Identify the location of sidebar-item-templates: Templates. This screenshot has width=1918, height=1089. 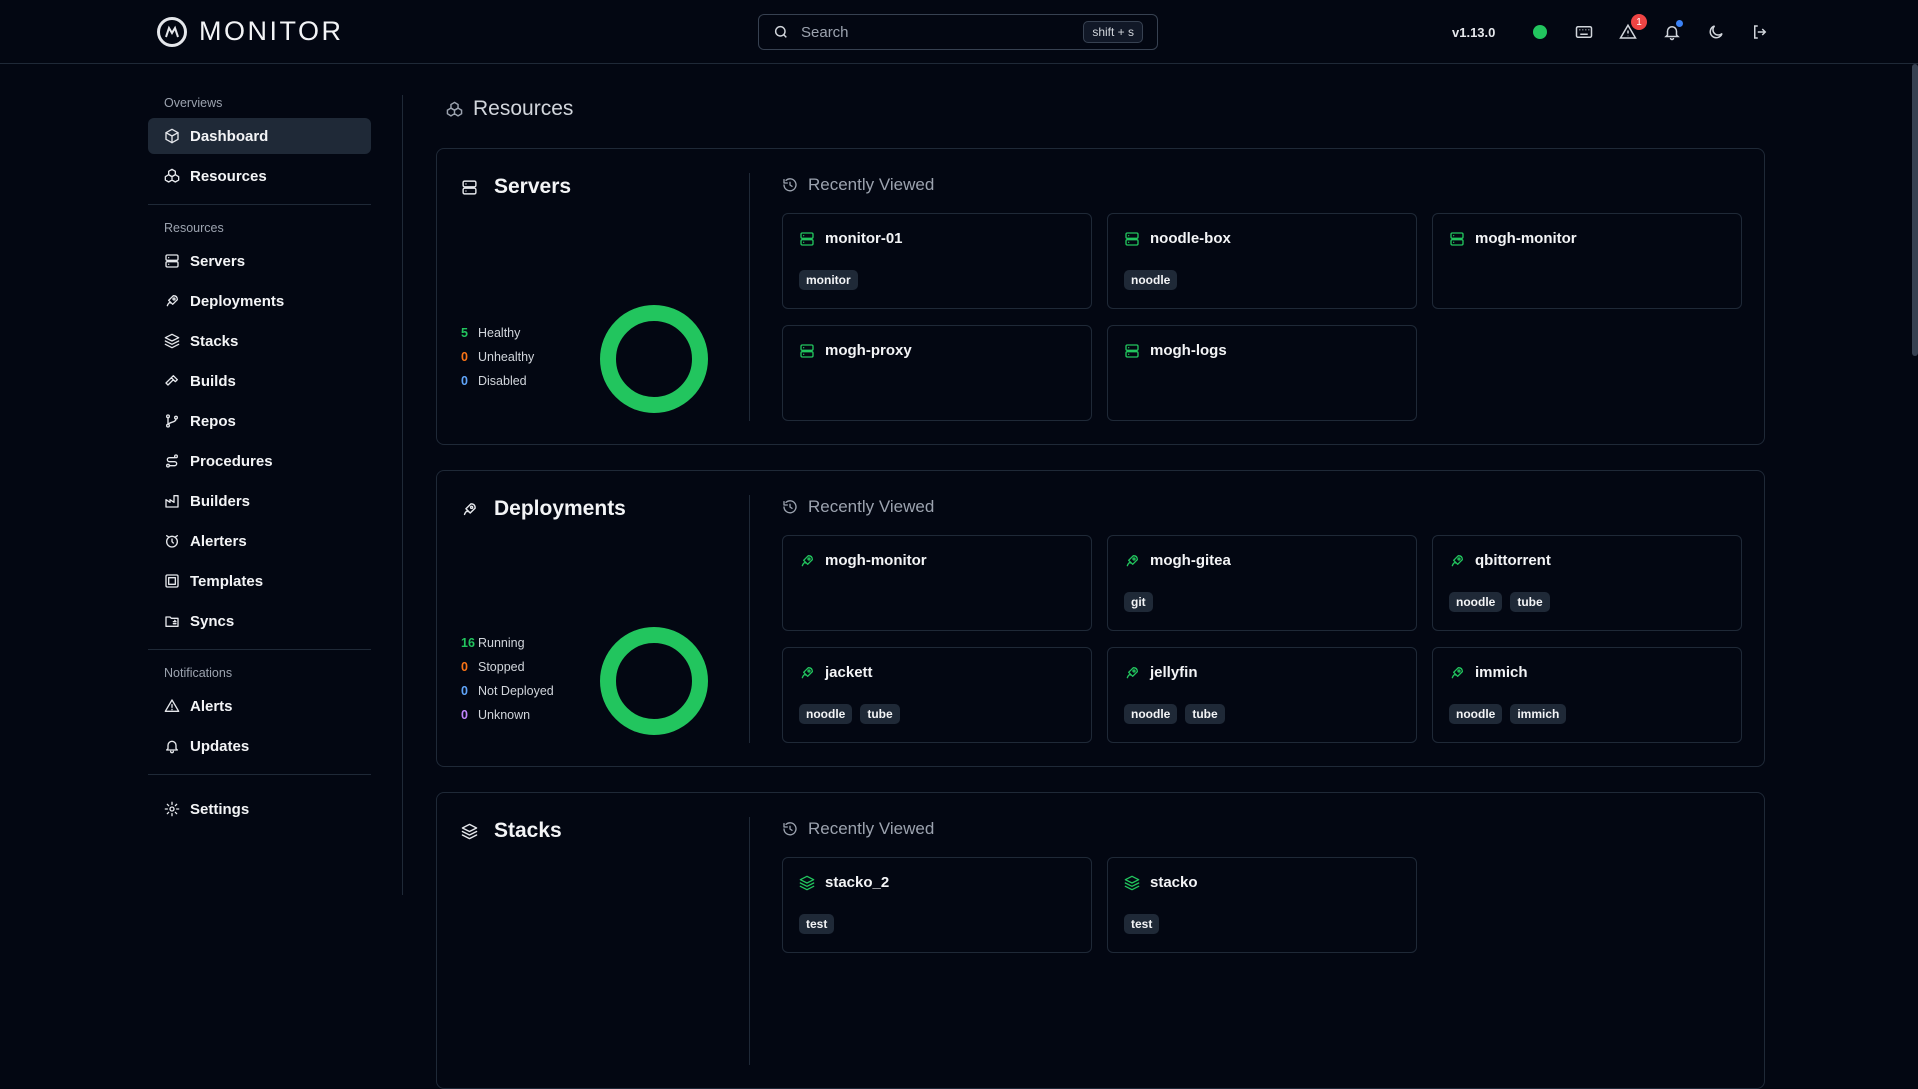
(259, 581).